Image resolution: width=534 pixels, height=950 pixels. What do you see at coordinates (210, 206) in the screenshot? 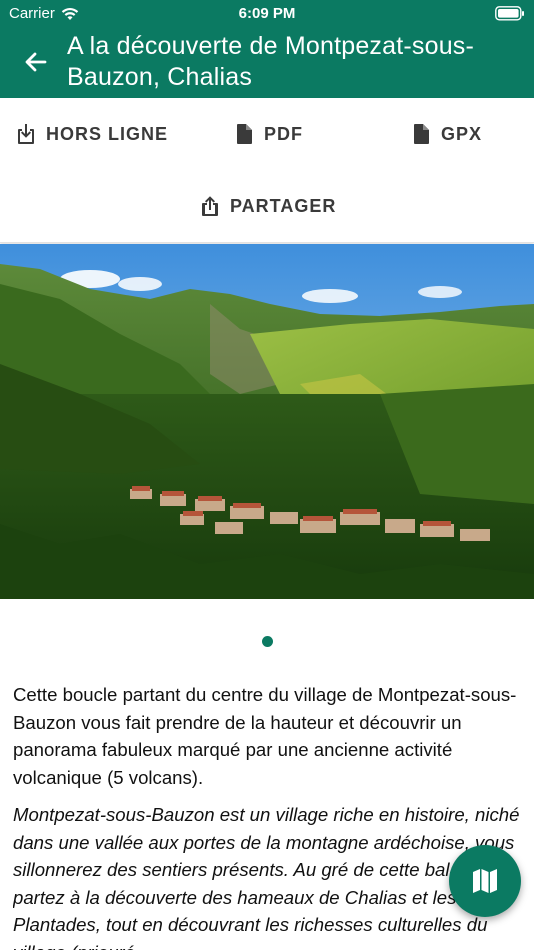
I see `share-icon` at bounding box center [210, 206].